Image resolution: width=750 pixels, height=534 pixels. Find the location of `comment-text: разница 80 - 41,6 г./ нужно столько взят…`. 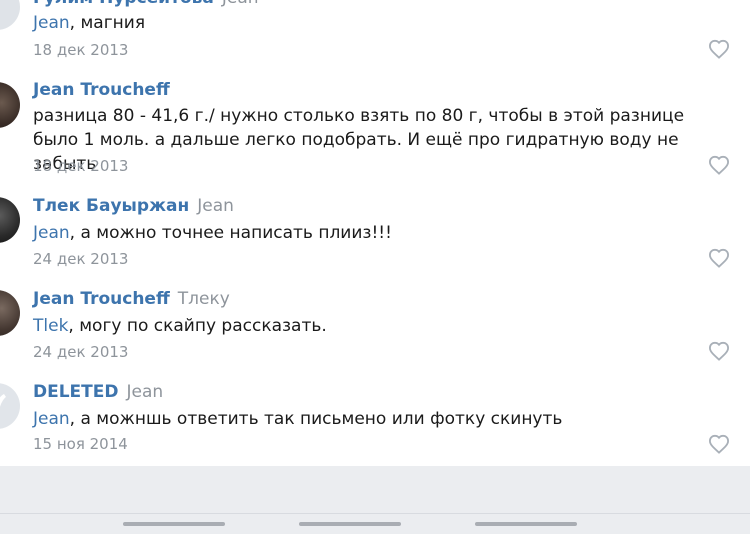

comment-text: разница 80 - 41,6 г./ нужно столько взят… is located at coordinates (383, 140).